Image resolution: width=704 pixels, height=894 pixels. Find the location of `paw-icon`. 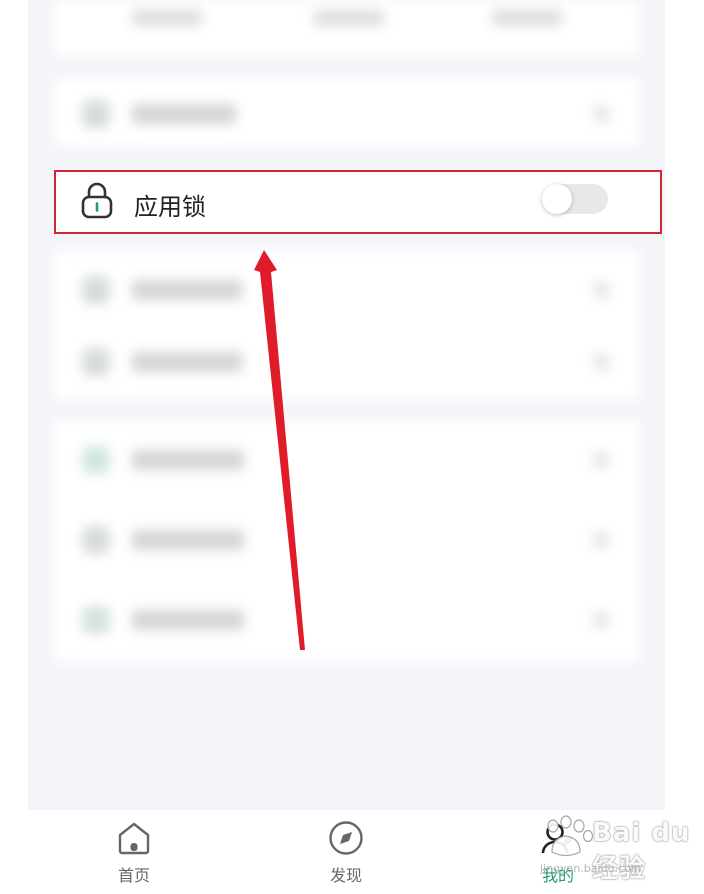

paw-icon is located at coordinates (570, 836).